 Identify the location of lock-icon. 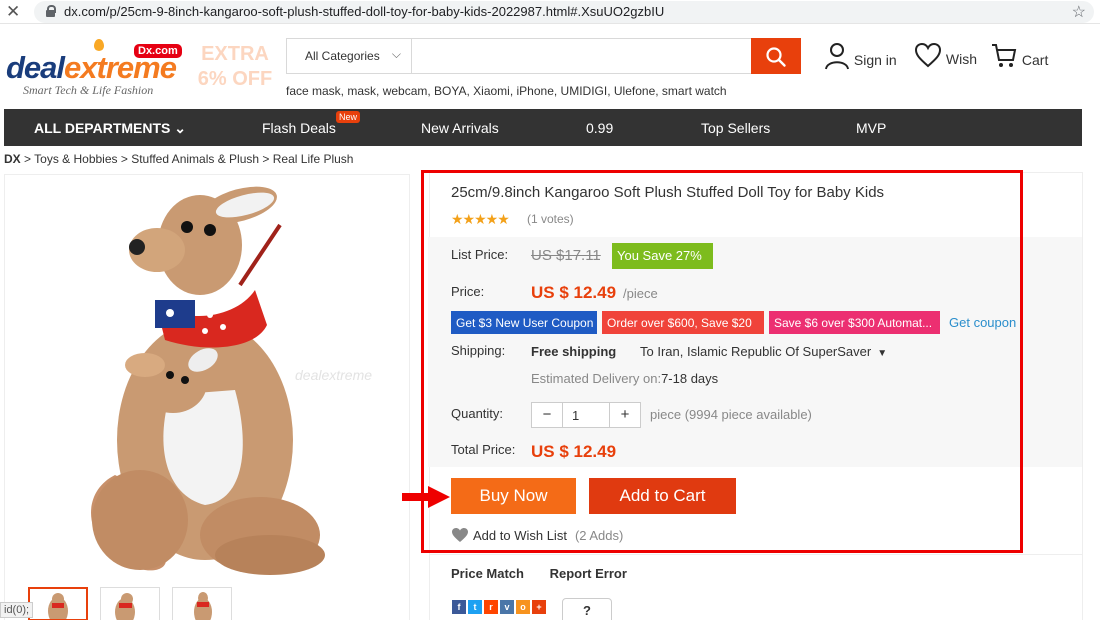
(51, 11).